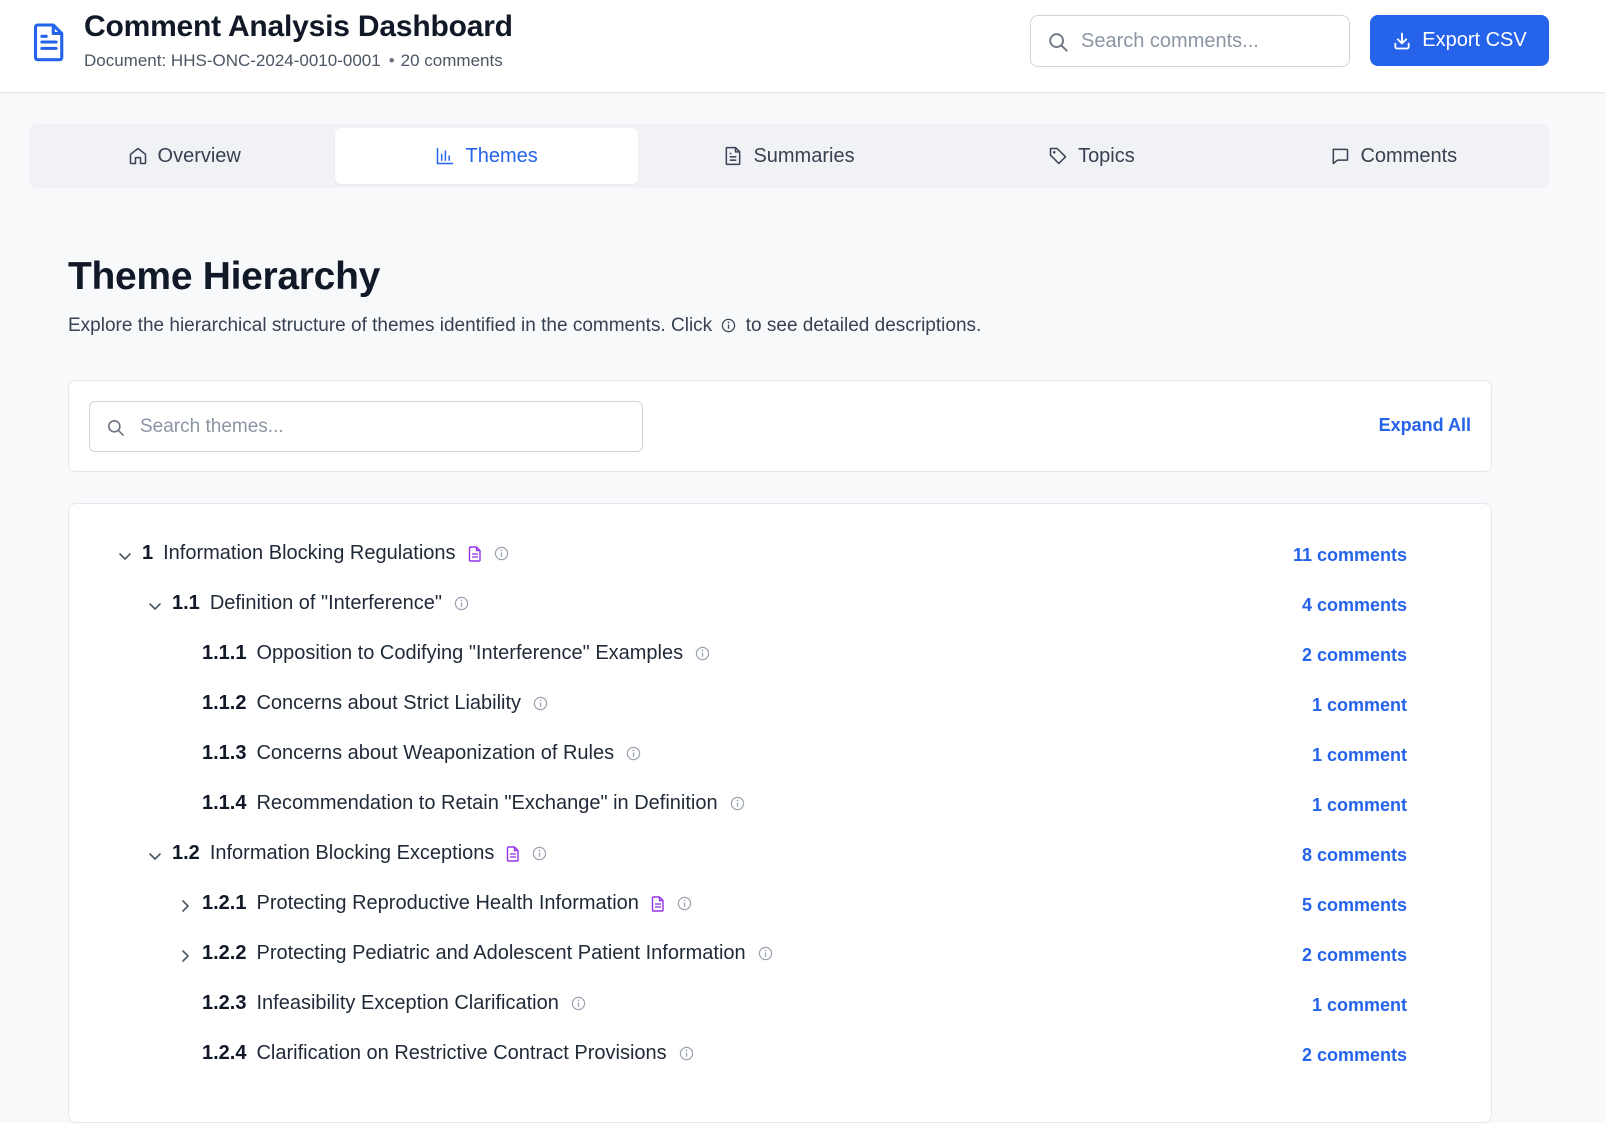 The image size is (1606, 1123). I want to click on theme-number: 1.2, so click(186, 853).